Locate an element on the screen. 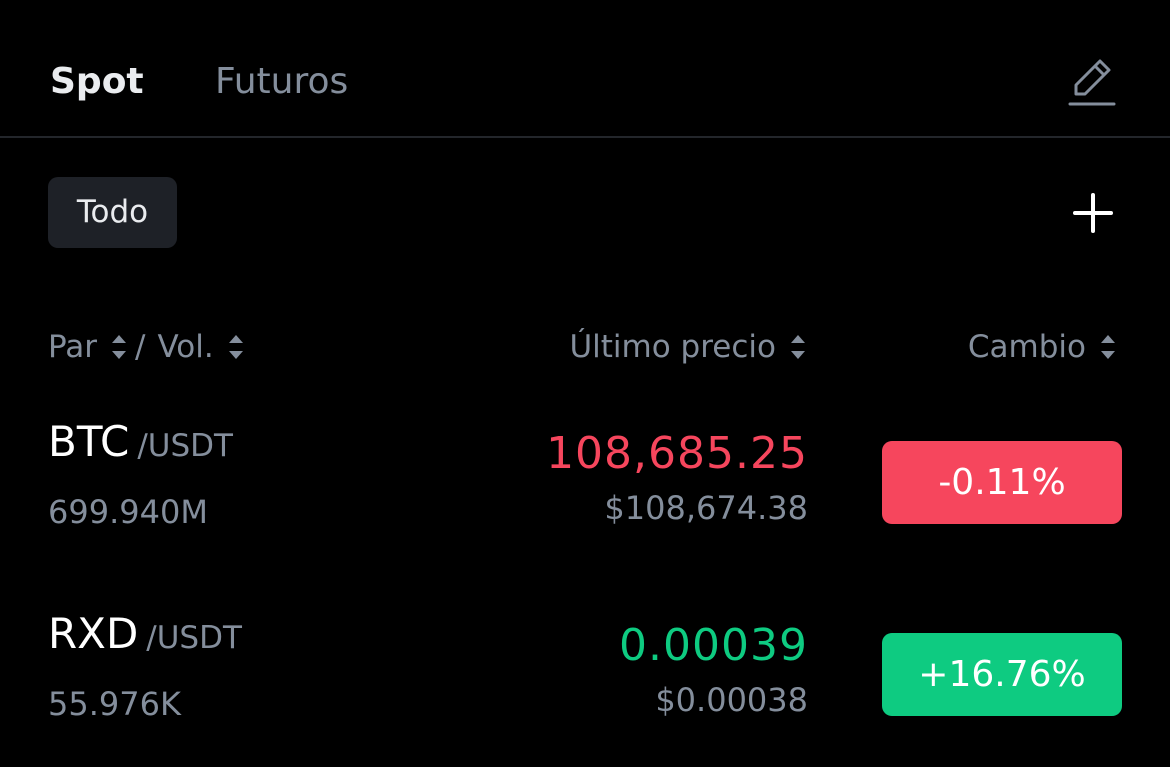 The image size is (1170, 767). pair-base: RXD is located at coordinates (93, 633).